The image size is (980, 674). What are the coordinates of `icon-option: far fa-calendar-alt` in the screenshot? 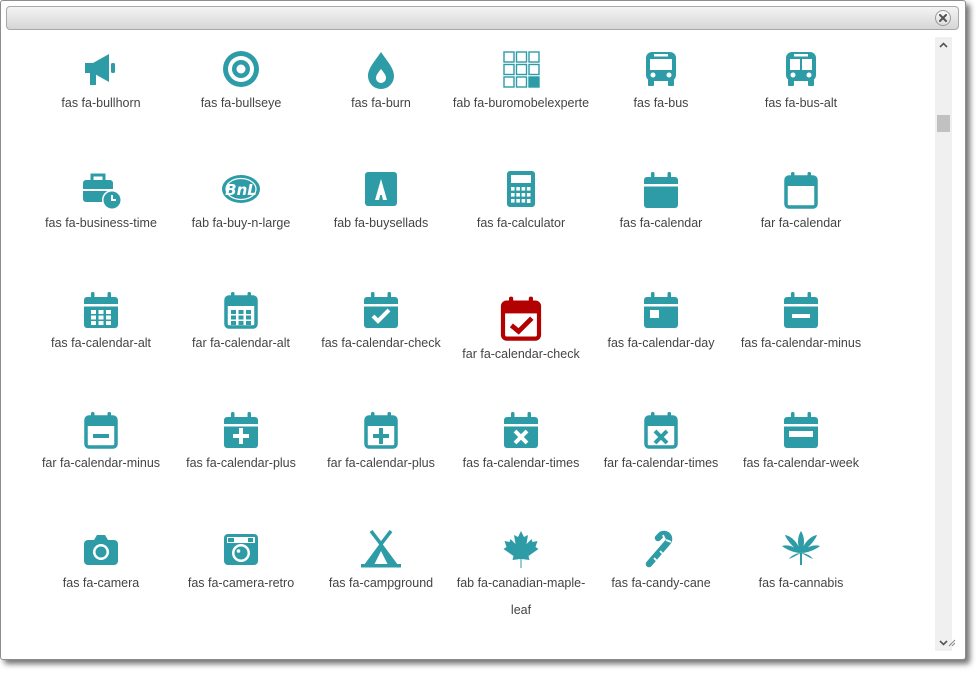 It's located at (241, 313).